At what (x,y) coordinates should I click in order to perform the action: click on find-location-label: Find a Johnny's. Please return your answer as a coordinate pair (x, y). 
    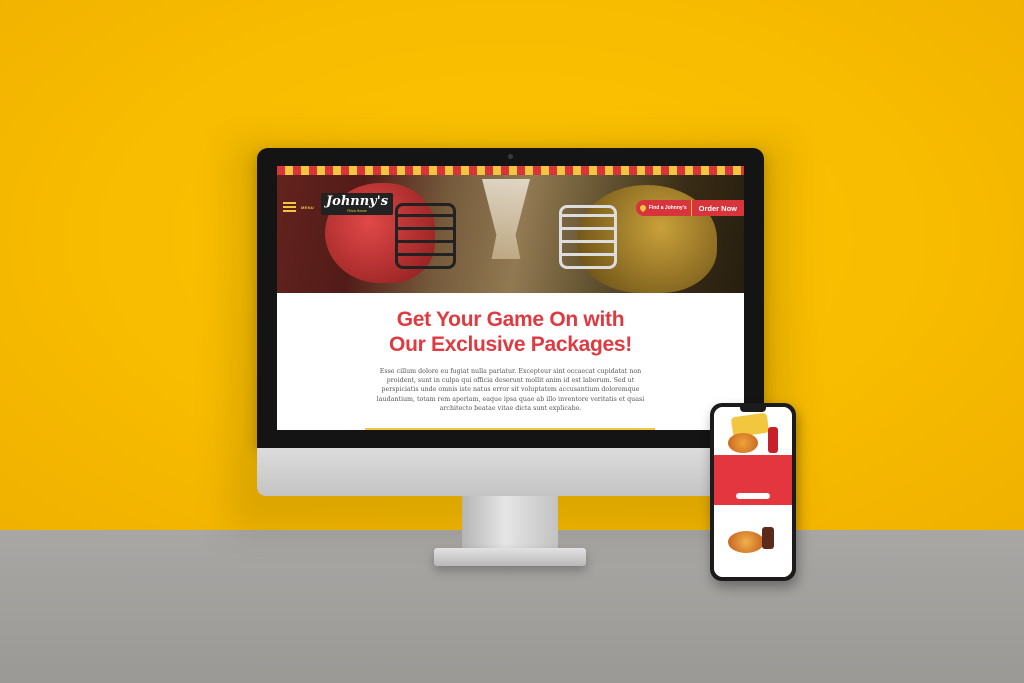
    Looking at the image, I should click on (667, 208).